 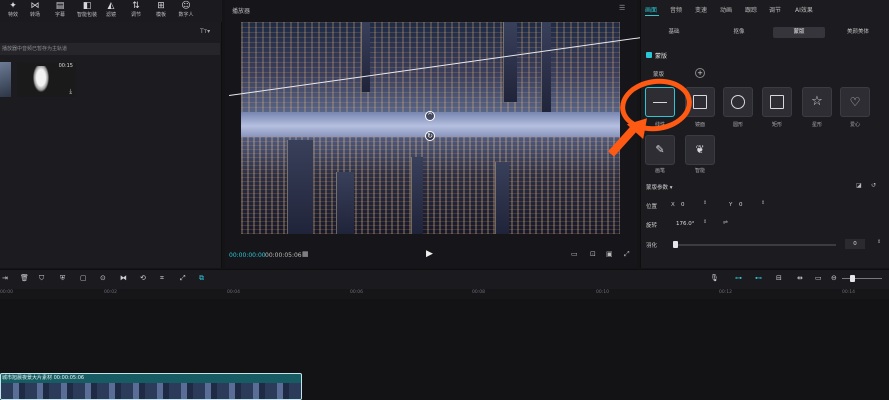 I want to click on subtab-mask: 蒙版, so click(x=799, y=32).